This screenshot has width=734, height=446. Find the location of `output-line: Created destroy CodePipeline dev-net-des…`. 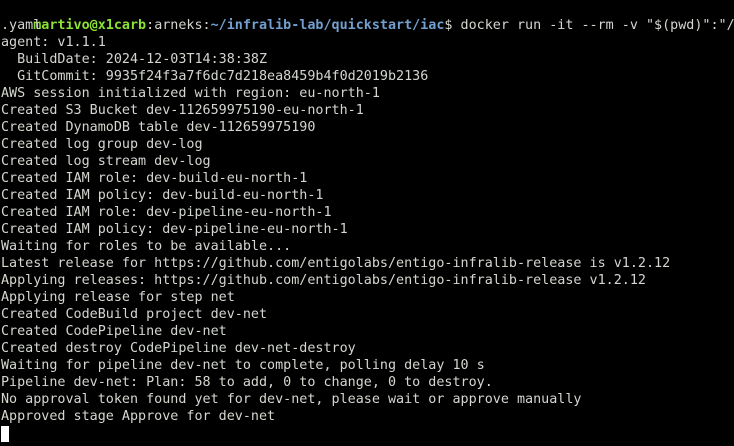

output-line: Created destroy CodePipeline dev-net-des… is located at coordinates (178, 348).